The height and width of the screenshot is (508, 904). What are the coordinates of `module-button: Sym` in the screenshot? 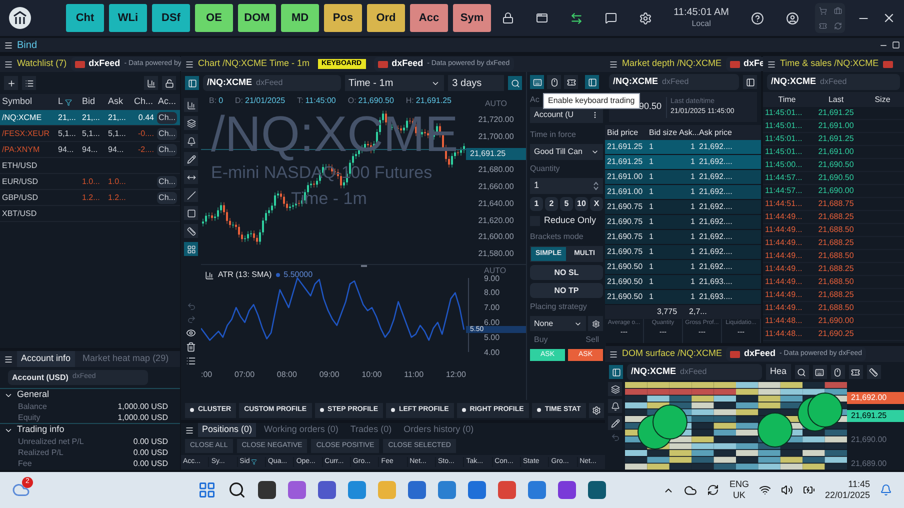 It's located at (472, 18).